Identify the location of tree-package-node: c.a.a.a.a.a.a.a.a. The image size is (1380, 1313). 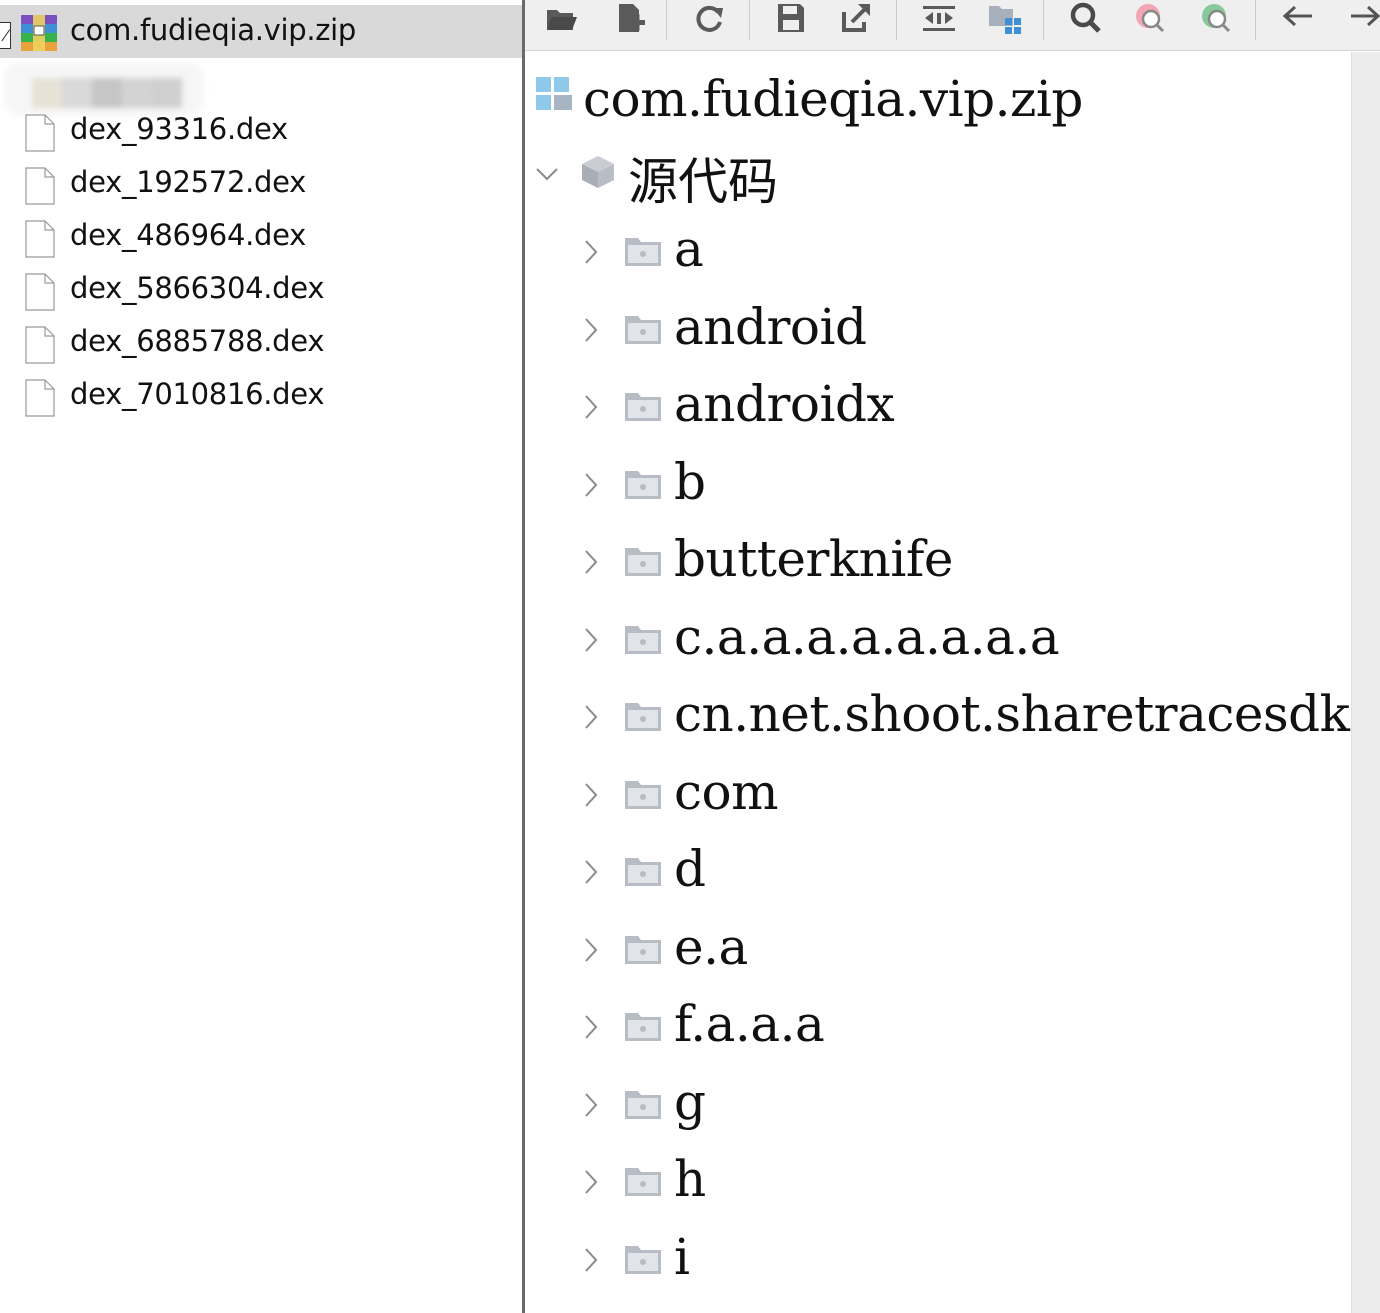
(937, 648).